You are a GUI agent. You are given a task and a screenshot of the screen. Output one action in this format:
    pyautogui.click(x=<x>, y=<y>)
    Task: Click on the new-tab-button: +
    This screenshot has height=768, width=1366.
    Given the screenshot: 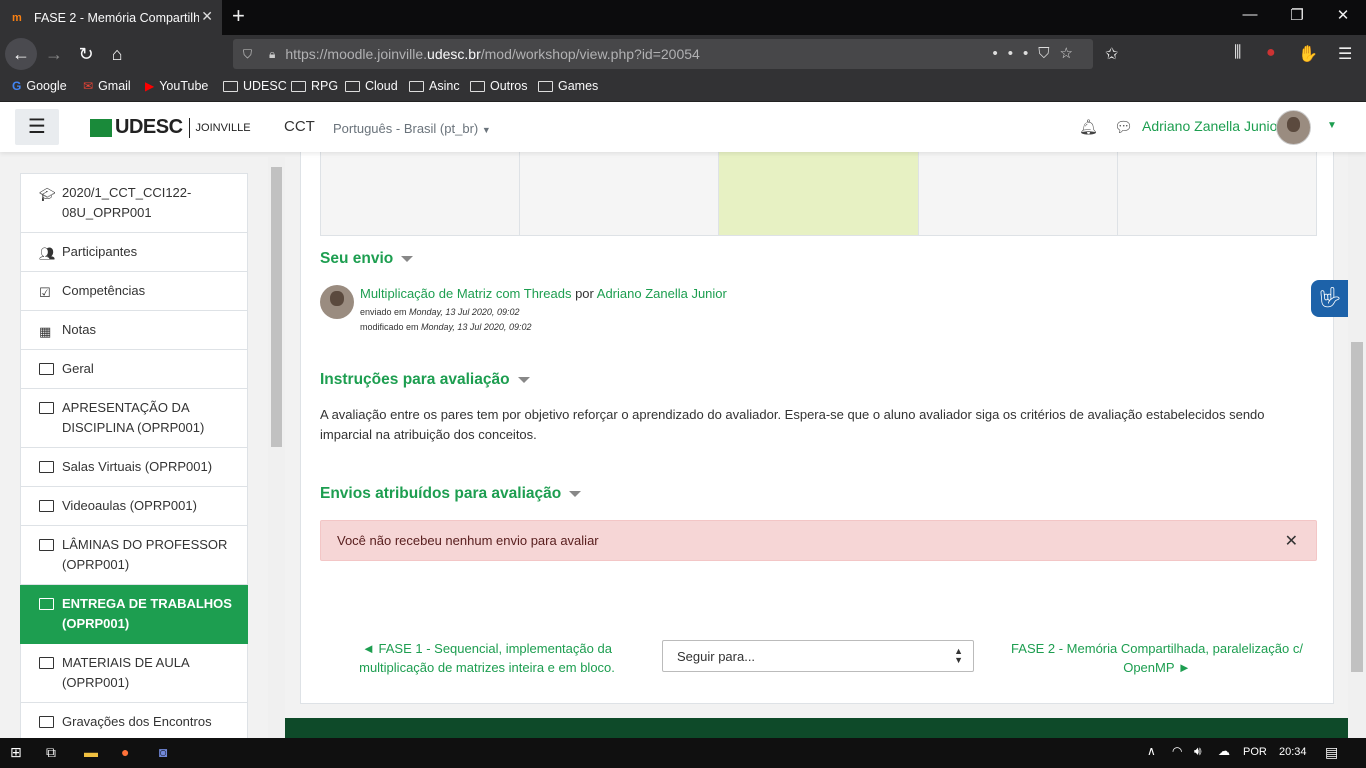 What is the action you would take?
    pyautogui.click(x=238, y=16)
    